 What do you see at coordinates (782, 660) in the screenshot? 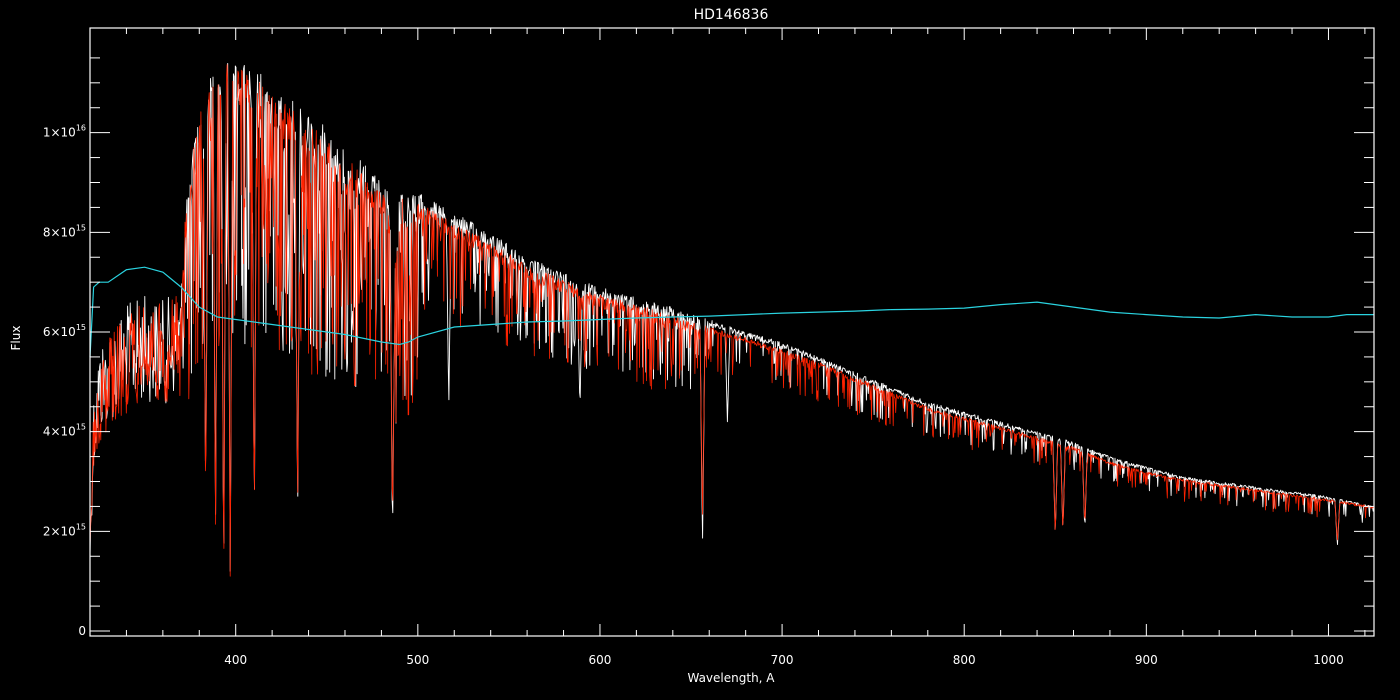
I see `x-tick-label: 700` at bounding box center [782, 660].